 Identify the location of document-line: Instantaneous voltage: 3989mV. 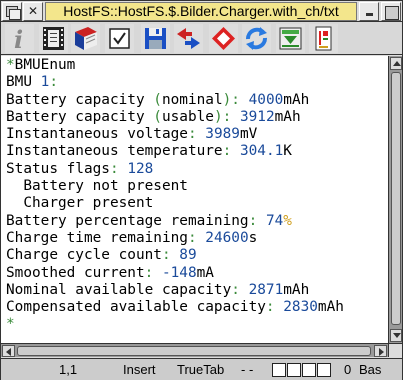
(132, 134).